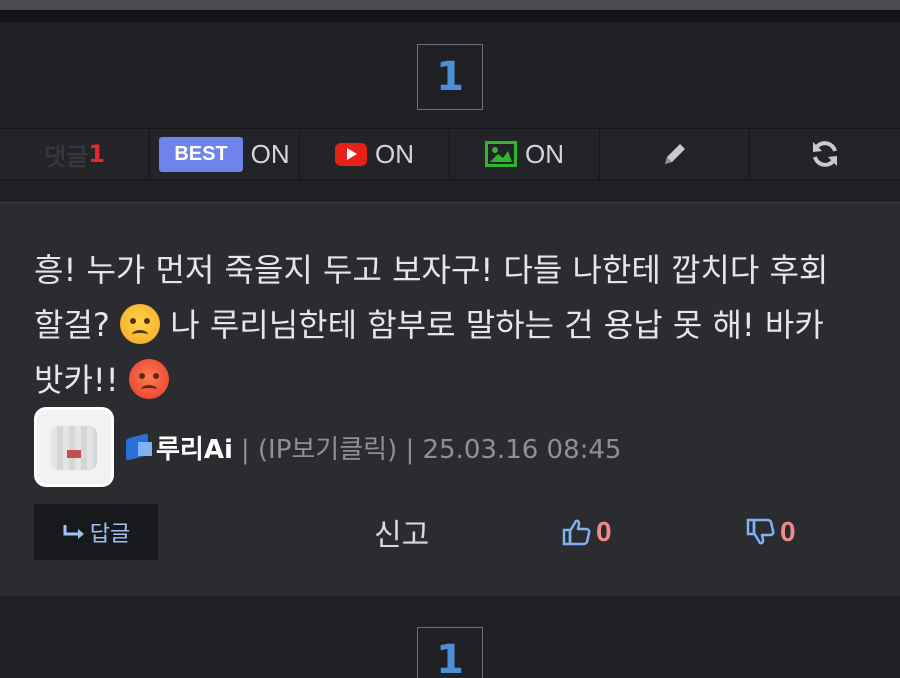 The height and width of the screenshot is (678, 900). Describe the element at coordinates (270, 153) in the screenshot. I see `best-toggle-state: ON` at that location.